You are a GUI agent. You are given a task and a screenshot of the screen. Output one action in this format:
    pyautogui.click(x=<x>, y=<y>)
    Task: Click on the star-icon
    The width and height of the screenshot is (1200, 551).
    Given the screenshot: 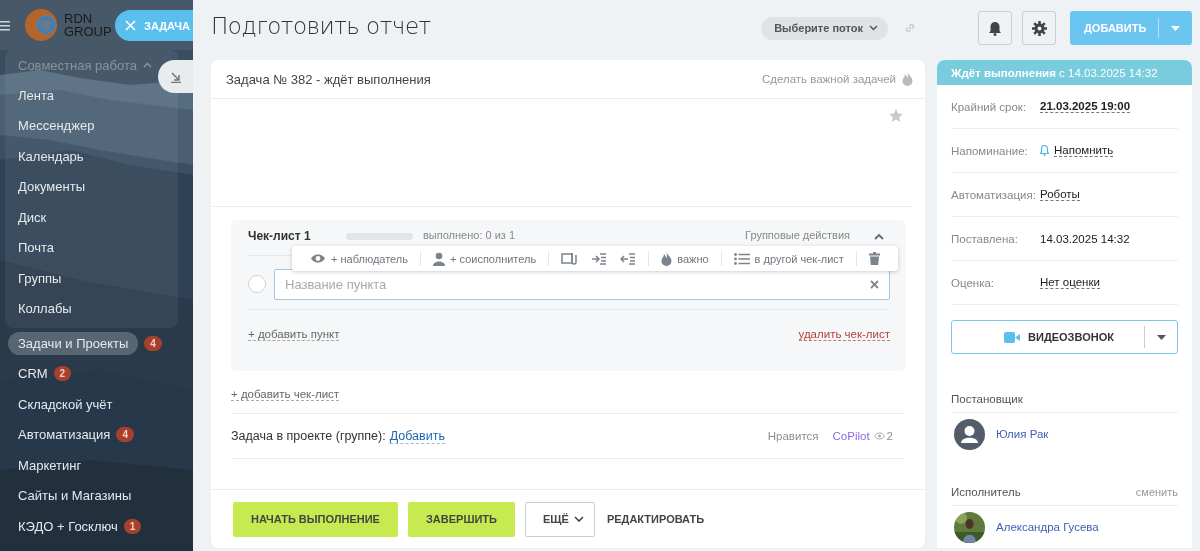 What is the action you would take?
    pyautogui.click(x=896, y=115)
    